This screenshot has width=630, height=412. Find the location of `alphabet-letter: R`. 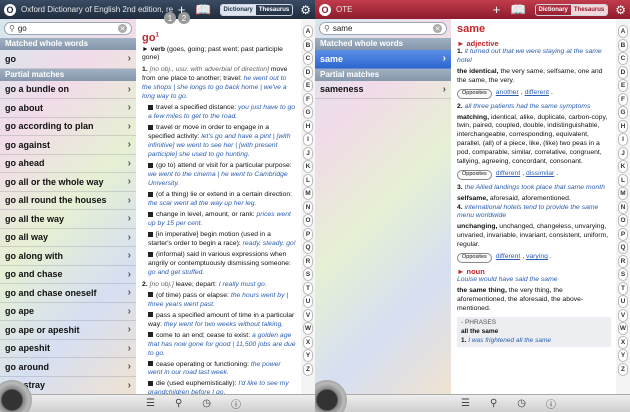

alphabet-letter: R is located at coordinates (308, 261).